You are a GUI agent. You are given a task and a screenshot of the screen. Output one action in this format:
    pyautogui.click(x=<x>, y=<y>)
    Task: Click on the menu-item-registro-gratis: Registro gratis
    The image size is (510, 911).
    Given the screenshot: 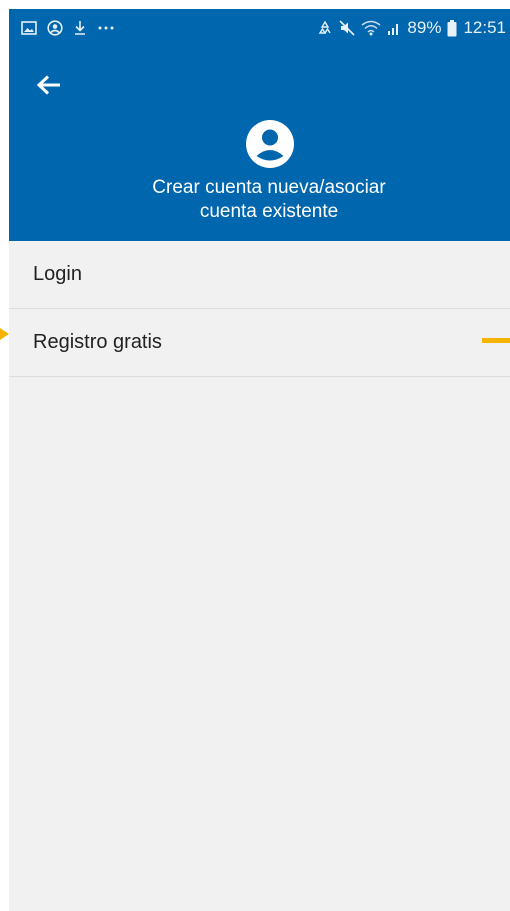 What is the action you would take?
    pyautogui.click(x=259, y=343)
    